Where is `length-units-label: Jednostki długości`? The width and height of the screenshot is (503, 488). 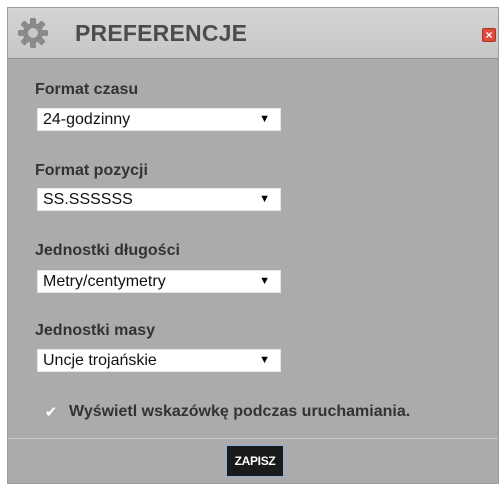
length-units-label: Jednostki długości is located at coordinates (107, 250).